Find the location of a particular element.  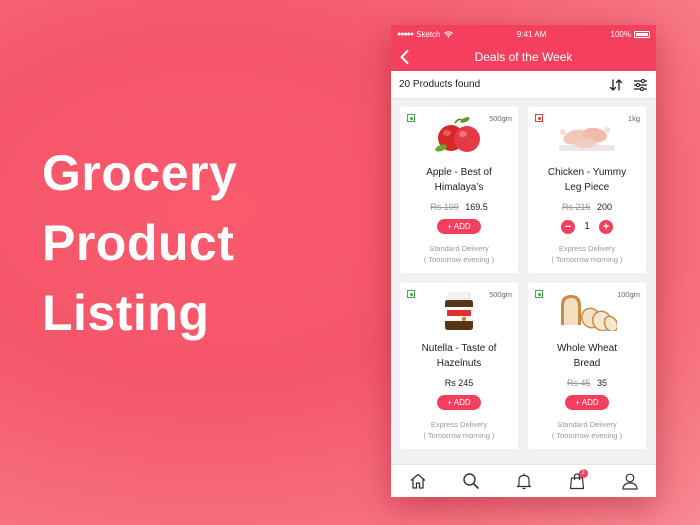

headline-line: Grocery is located at coordinates (140, 173).